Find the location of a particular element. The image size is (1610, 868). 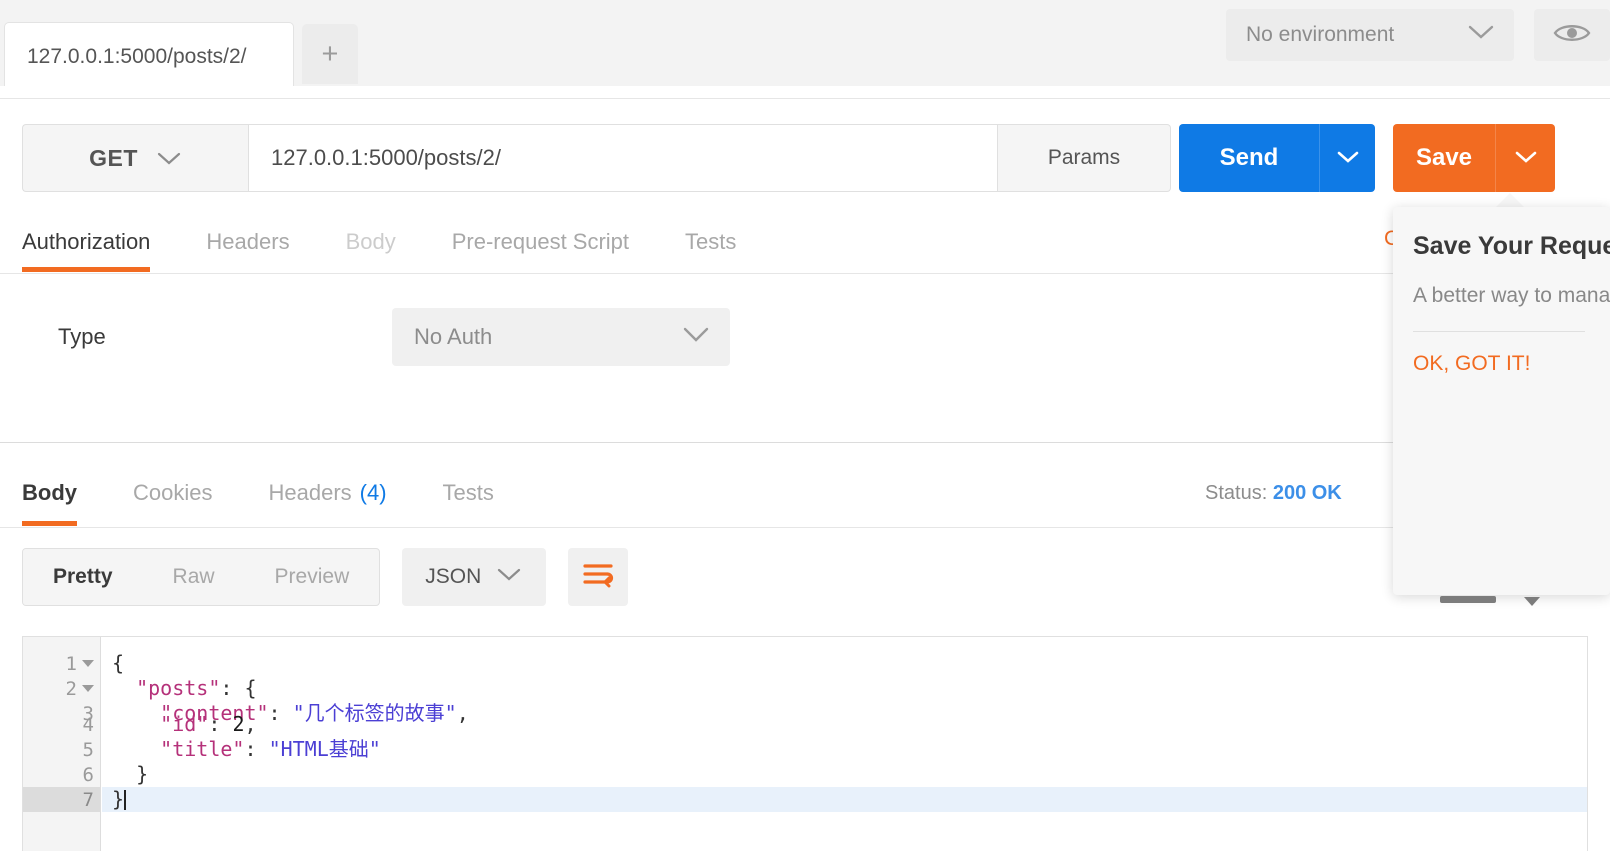

view-mode-pretty: Pretty is located at coordinates (83, 577).